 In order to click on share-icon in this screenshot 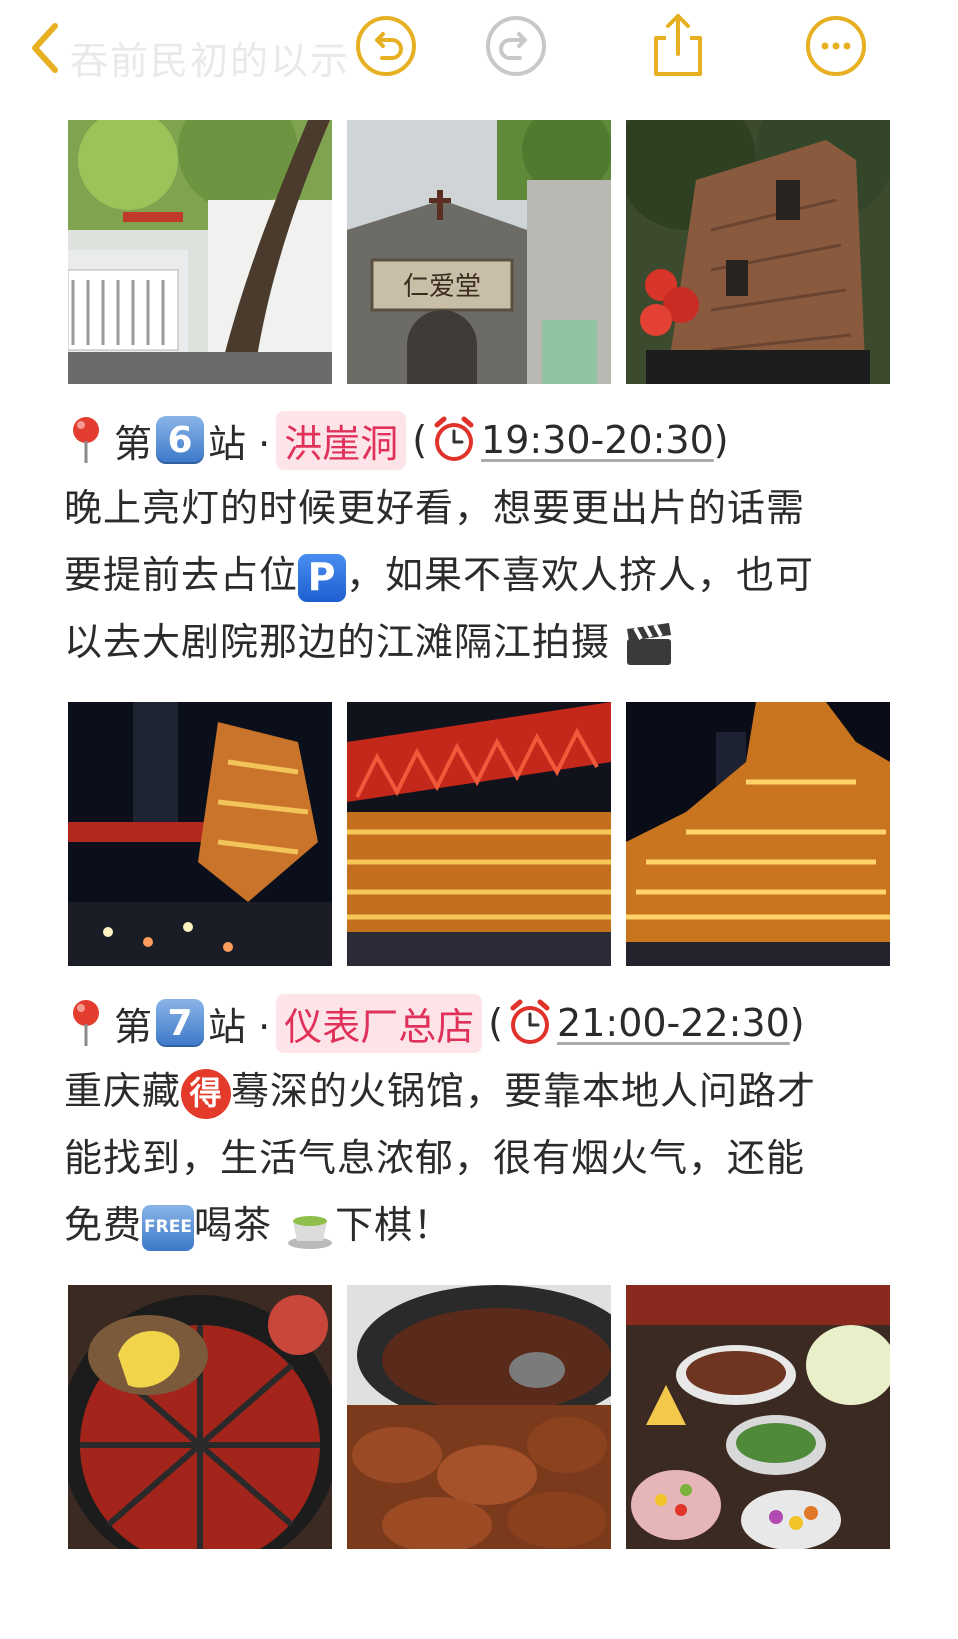, I will do `click(678, 45)`.